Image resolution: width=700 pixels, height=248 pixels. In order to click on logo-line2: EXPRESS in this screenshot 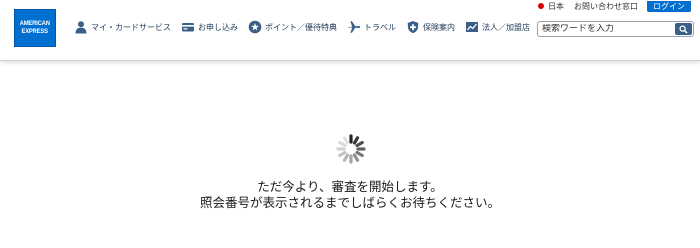, I will do `click(35, 31)`.